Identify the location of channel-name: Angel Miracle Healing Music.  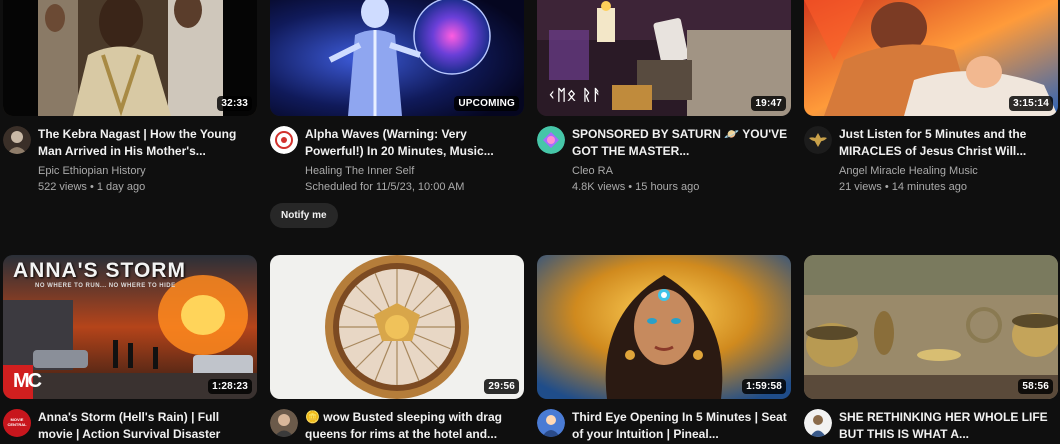
(948, 171).